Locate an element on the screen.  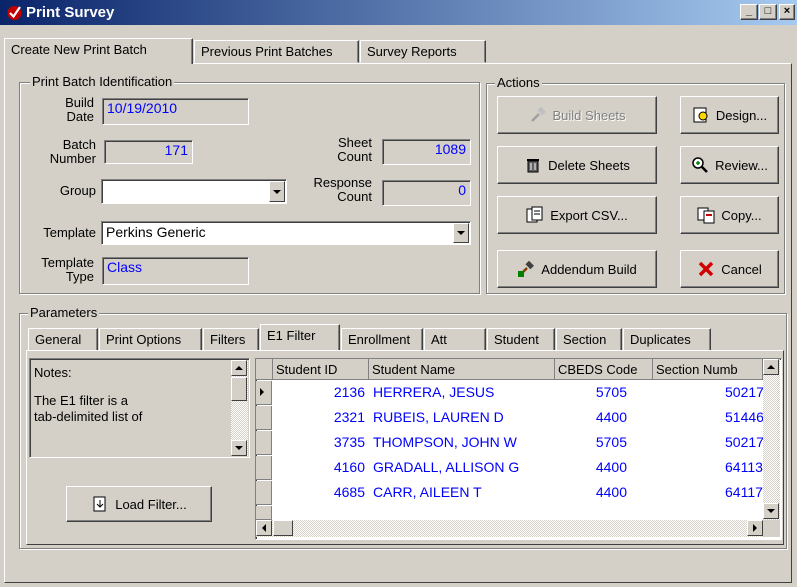
cell-student-id: 2321 is located at coordinates (349, 417).